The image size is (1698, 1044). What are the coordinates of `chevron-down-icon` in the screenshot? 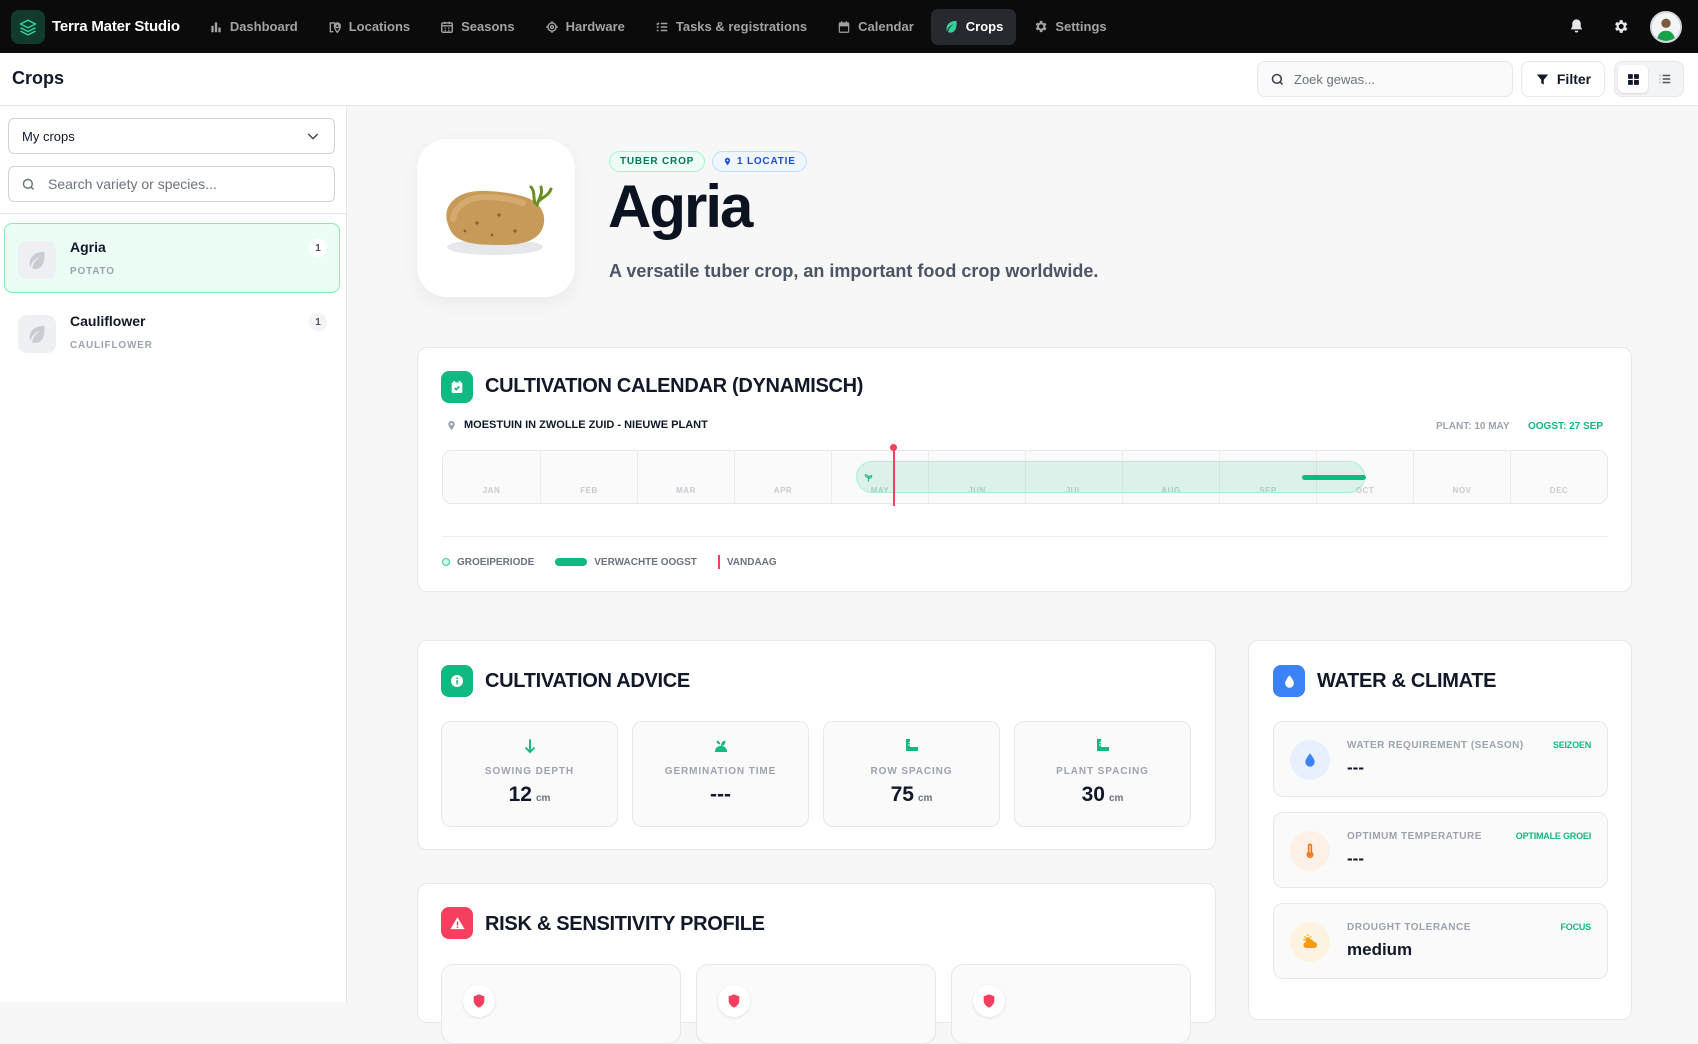 It's located at (313, 136).